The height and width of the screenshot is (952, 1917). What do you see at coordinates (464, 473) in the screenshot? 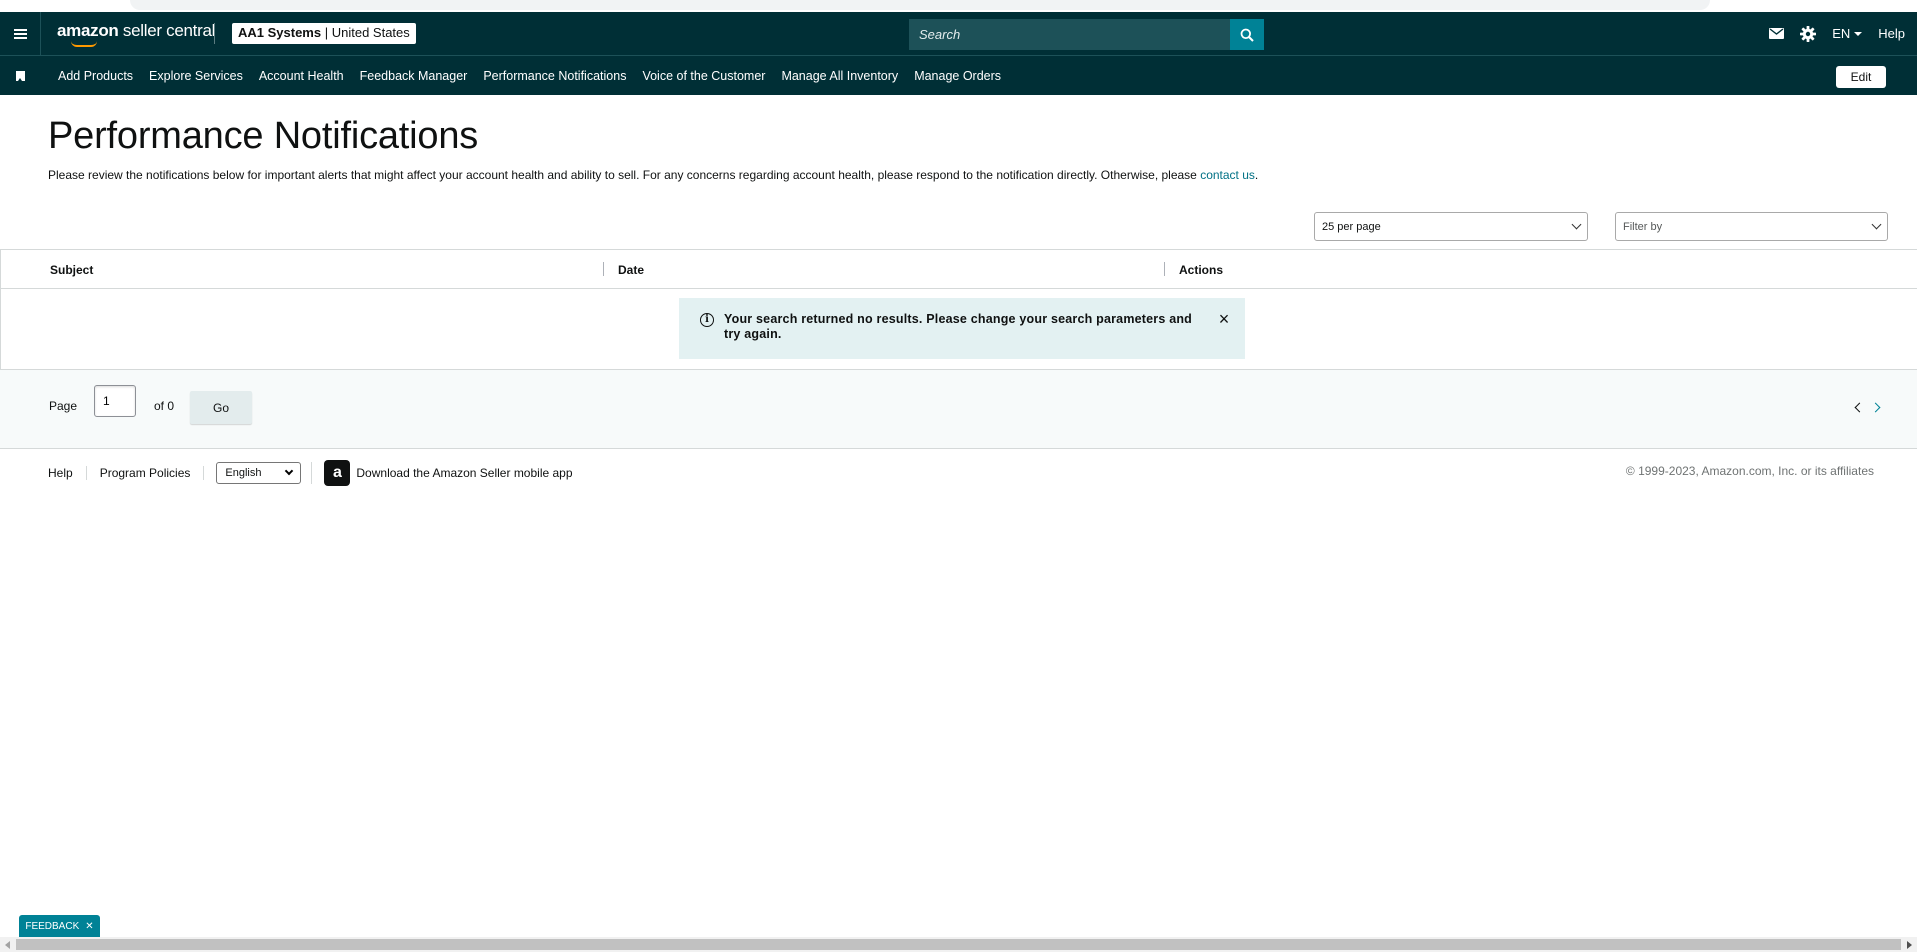
I see `download-app-link: Download the Amazon Seller mobile app` at bounding box center [464, 473].